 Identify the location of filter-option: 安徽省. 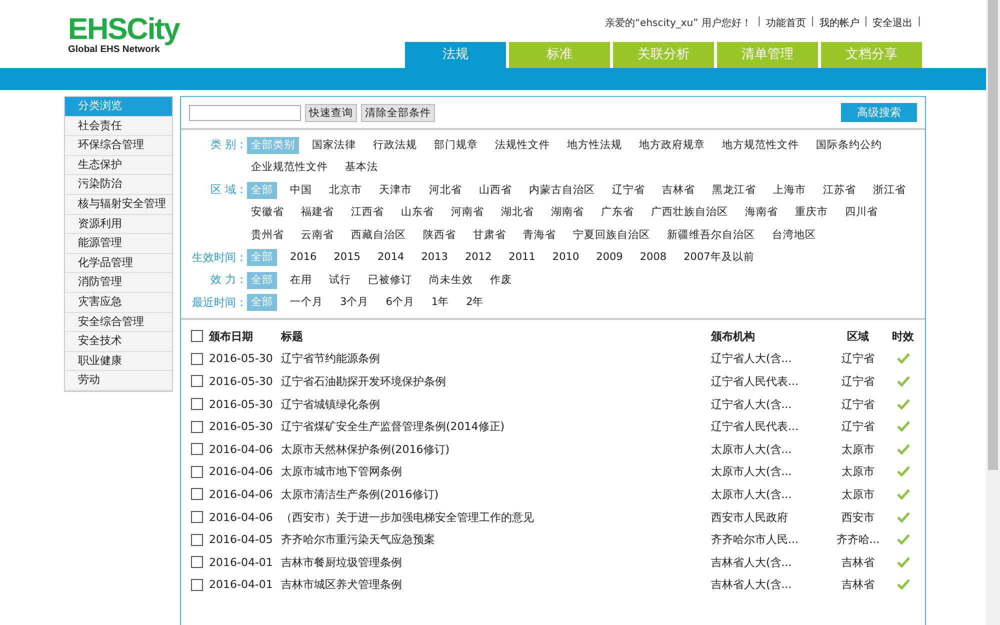
(267, 213).